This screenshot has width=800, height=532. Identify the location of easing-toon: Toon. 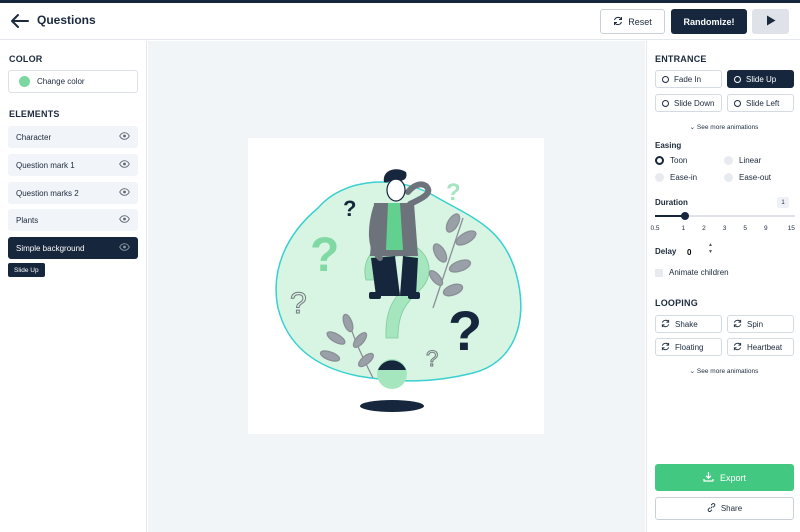
(671, 160).